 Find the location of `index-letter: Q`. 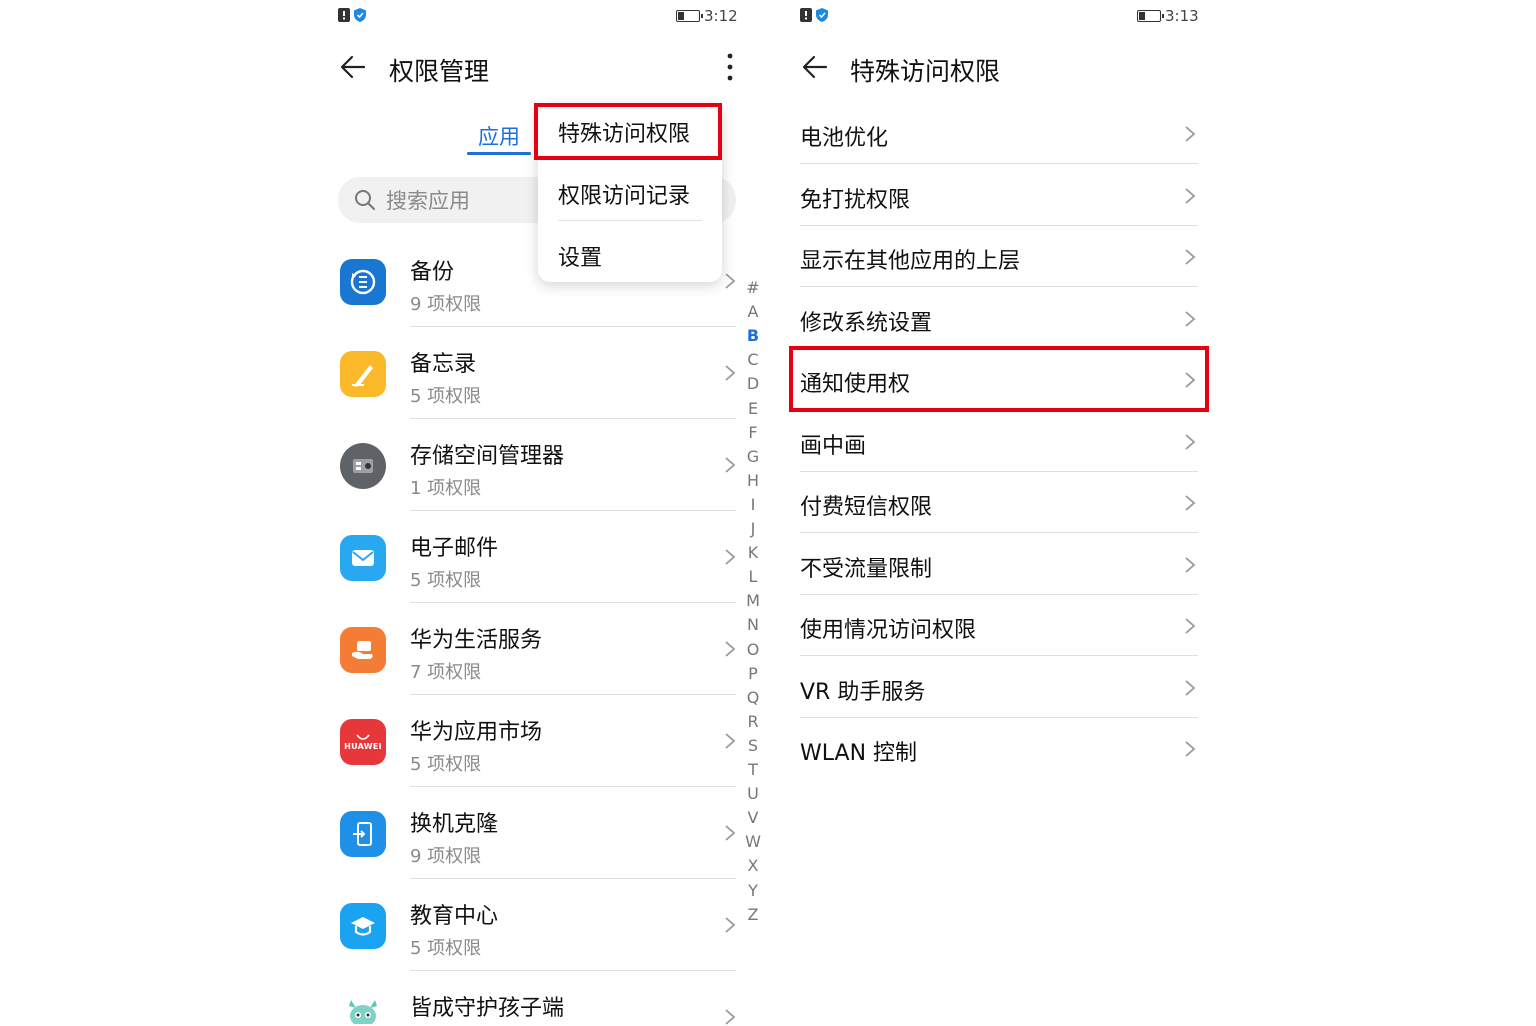

index-letter: Q is located at coordinates (753, 697).